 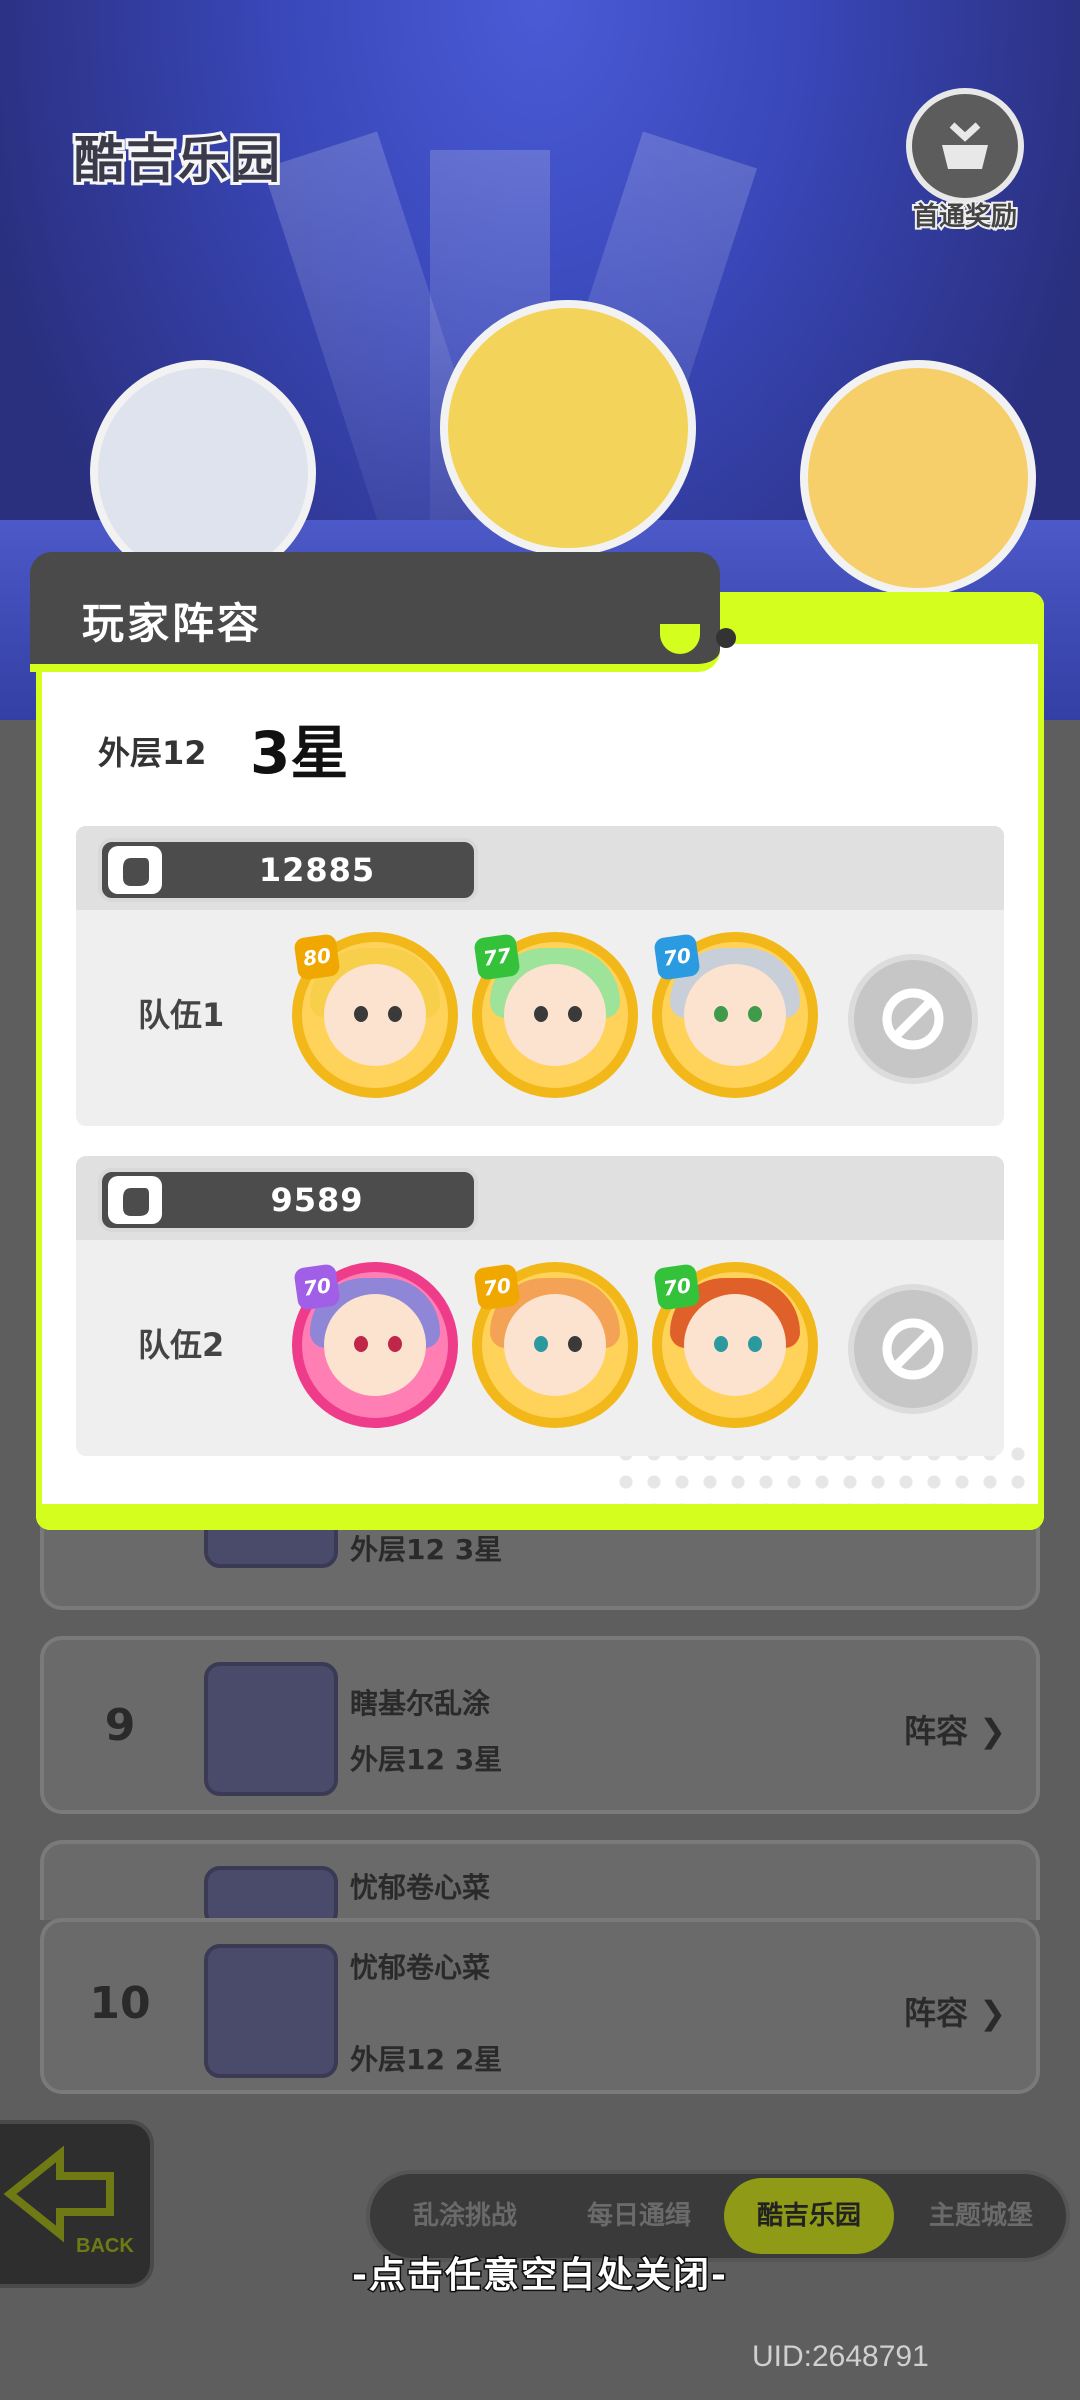 What do you see at coordinates (317, 957) in the screenshot?
I see `level-badge: 80` at bounding box center [317, 957].